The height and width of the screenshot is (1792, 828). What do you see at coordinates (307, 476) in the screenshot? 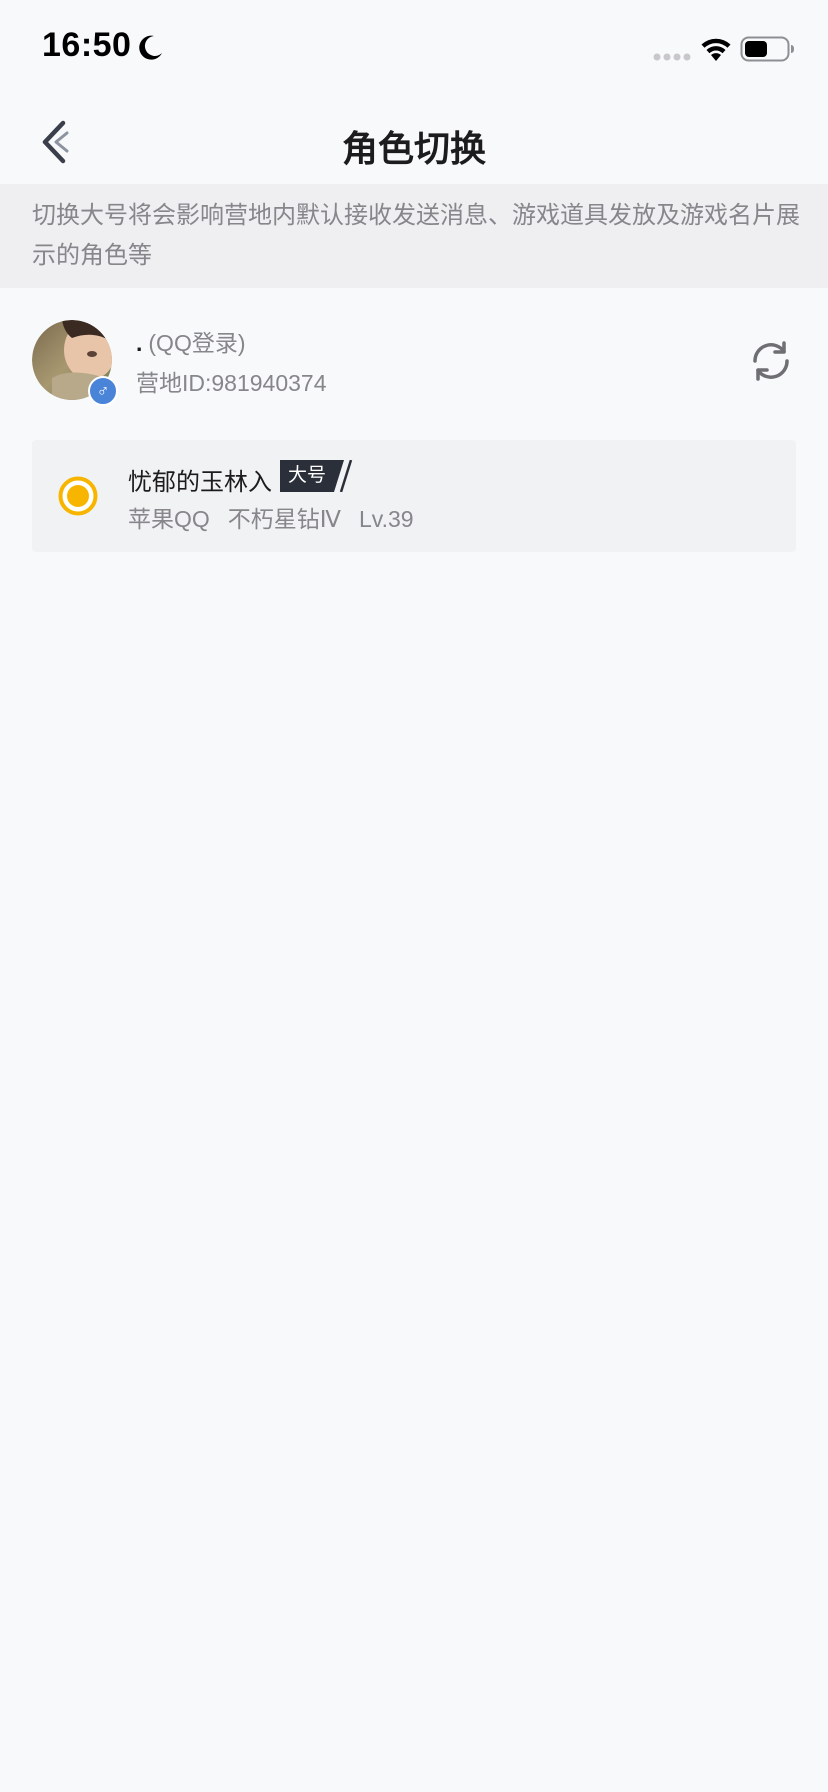
I see `main-account-badge-label: 大号` at bounding box center [307, 476].